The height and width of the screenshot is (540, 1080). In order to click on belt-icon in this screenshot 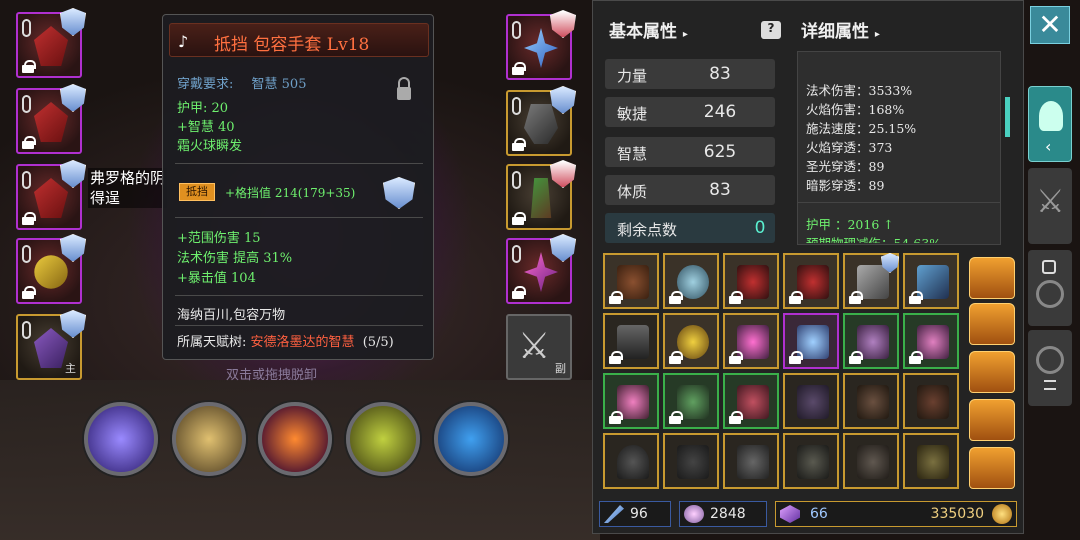, I will do `click(813, 402)`.